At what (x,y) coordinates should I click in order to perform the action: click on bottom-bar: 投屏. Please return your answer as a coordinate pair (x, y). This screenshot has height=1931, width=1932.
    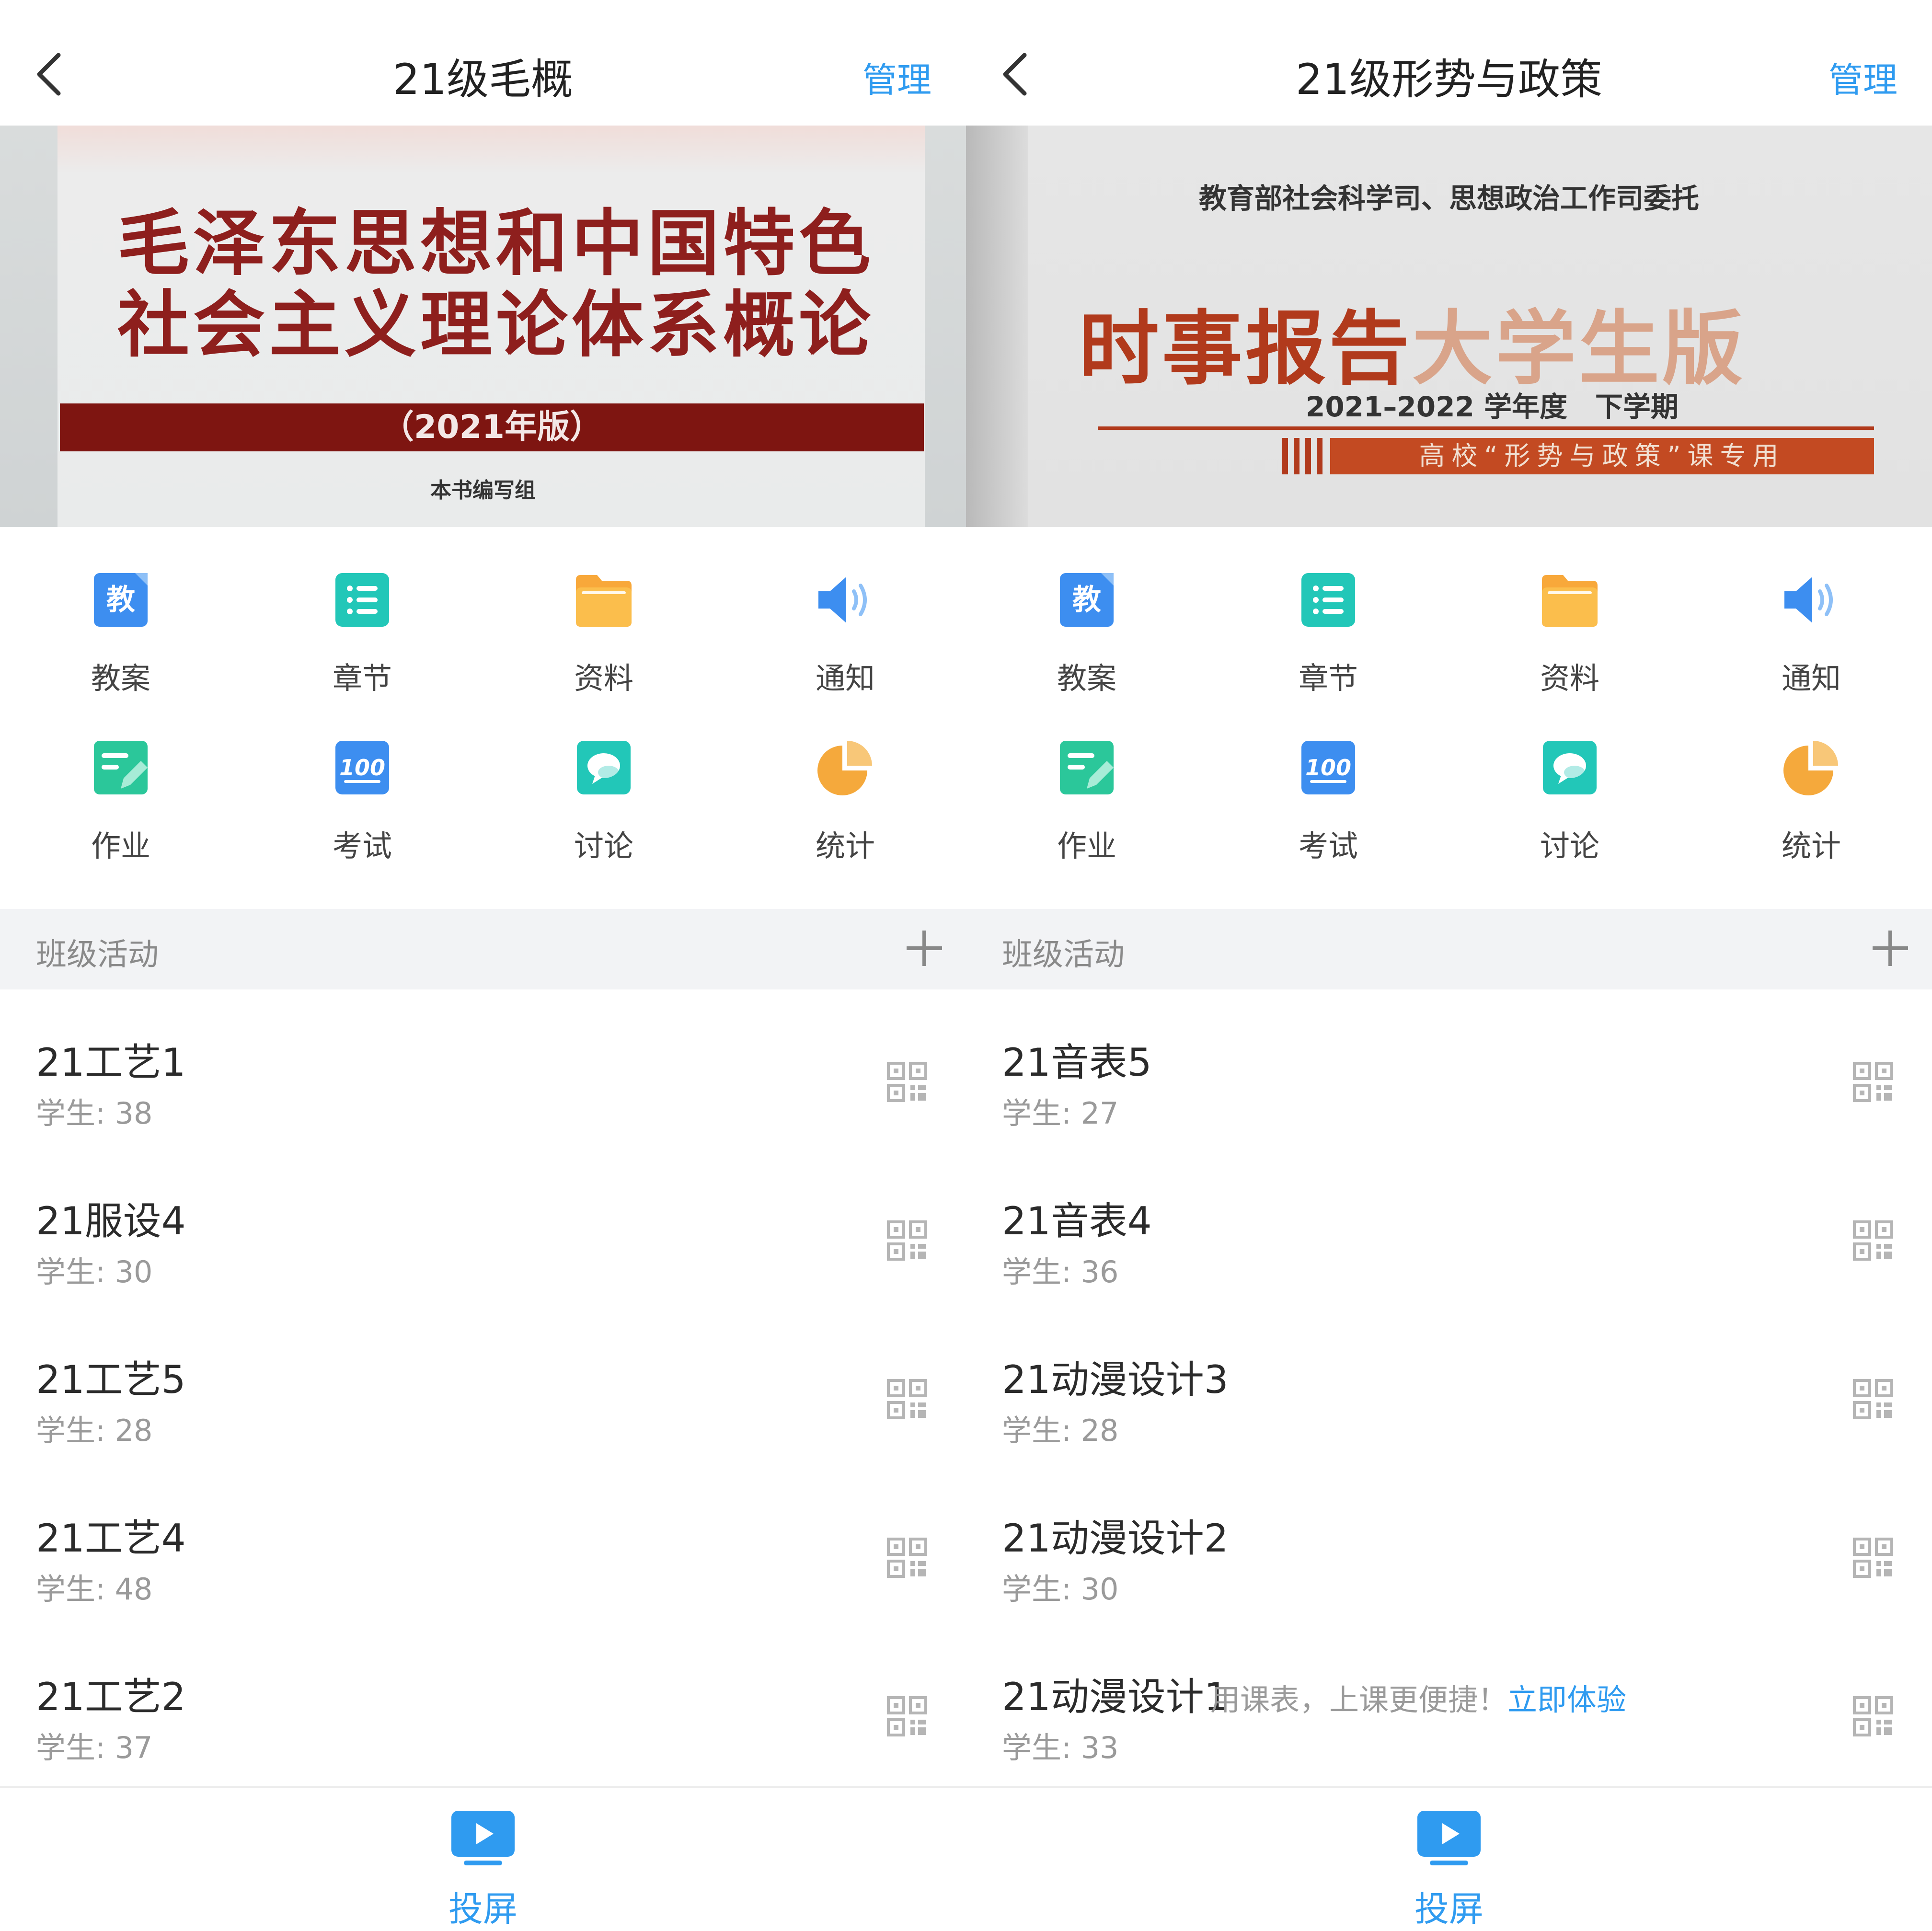
    Looking at the image, I should click on (1449, 1858).